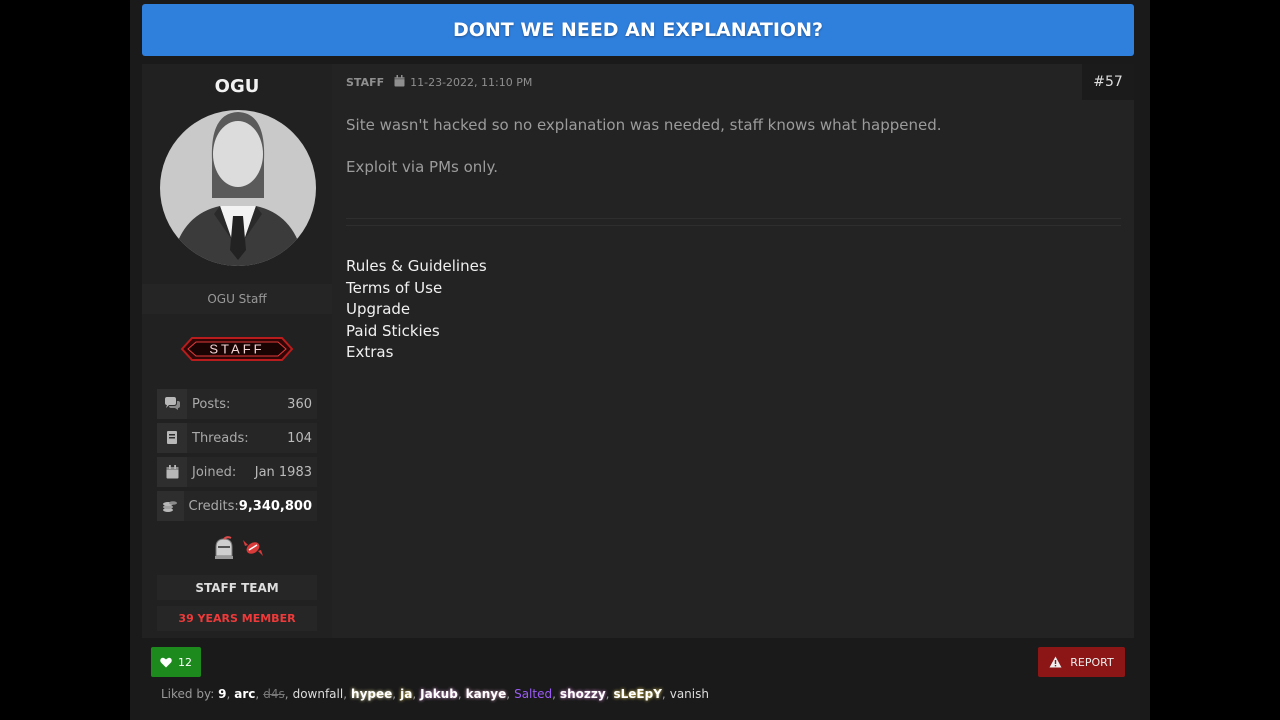 The height and width of the screenshot is (720, 1280). Describe the element at coordinates (237, 587) in the screenshot. I see `team-label: STAFF TEAM` at that location.